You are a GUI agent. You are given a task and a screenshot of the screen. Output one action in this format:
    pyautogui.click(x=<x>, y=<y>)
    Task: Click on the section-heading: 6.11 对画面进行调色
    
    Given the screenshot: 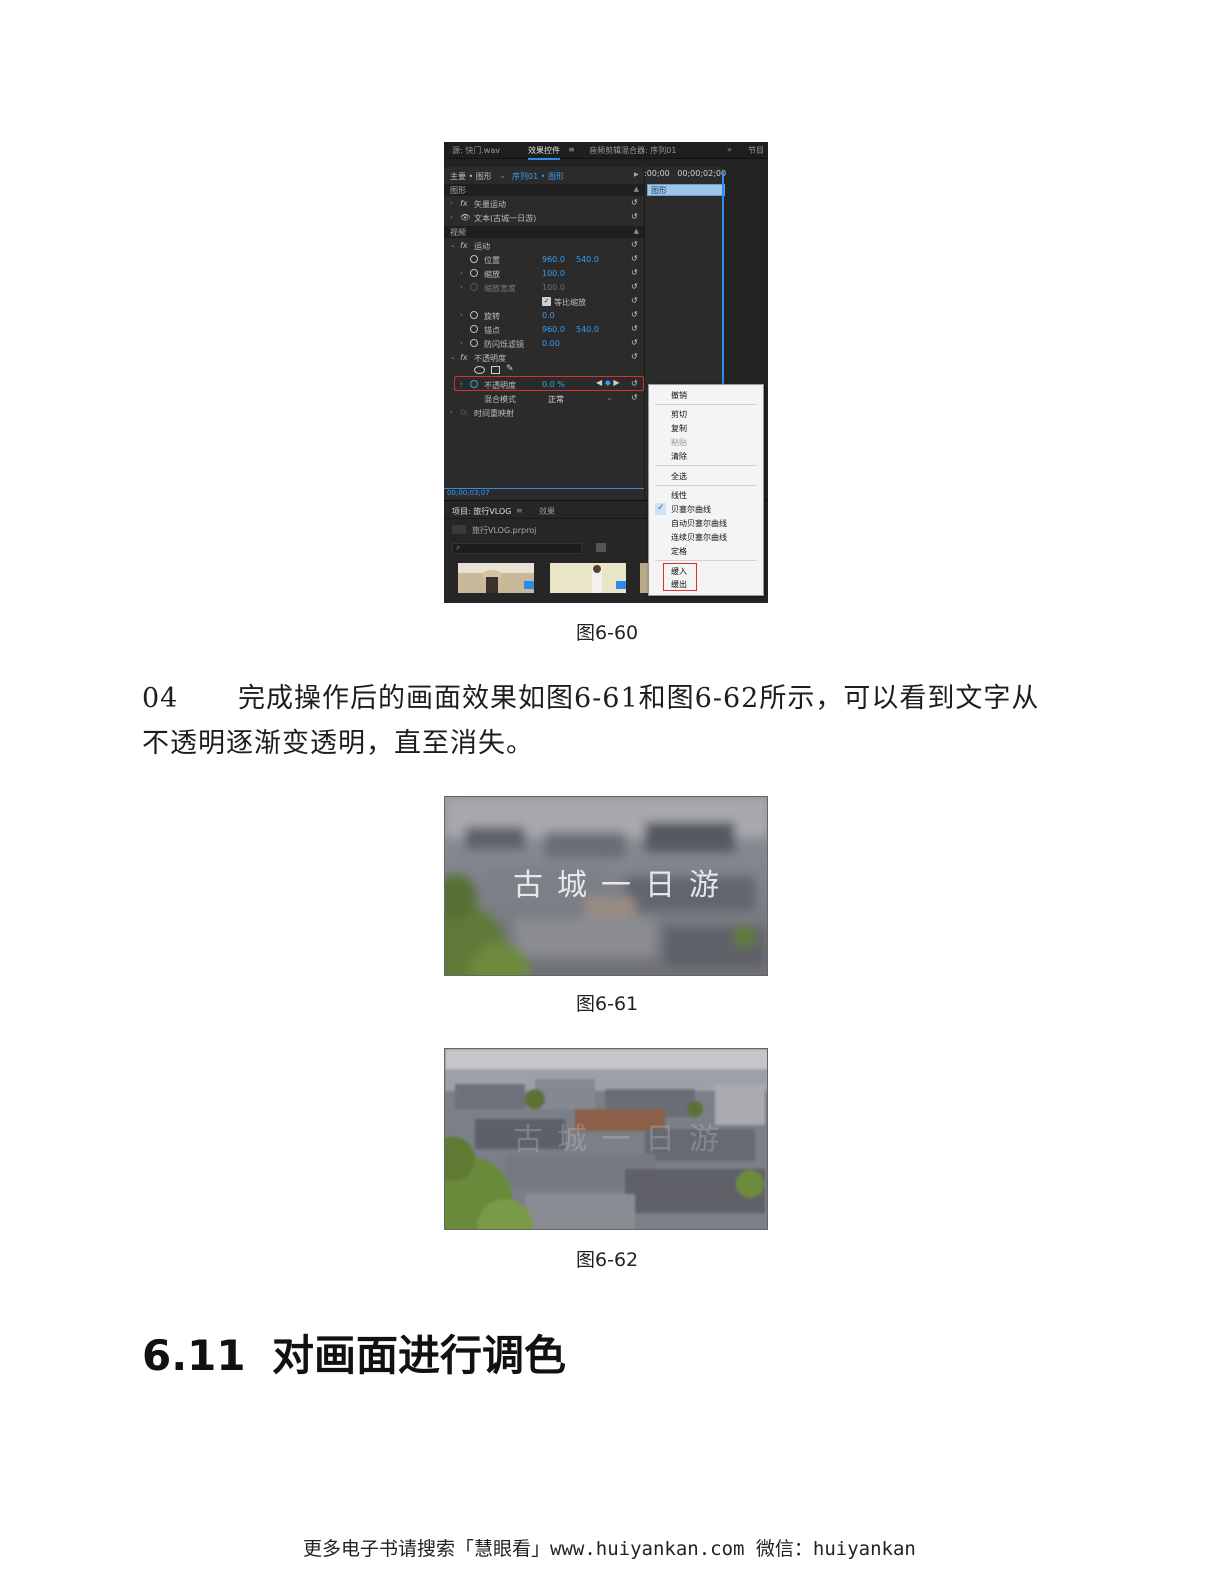 What is the action you would take?
    pyautogui.click(x=354, y=1352)
    